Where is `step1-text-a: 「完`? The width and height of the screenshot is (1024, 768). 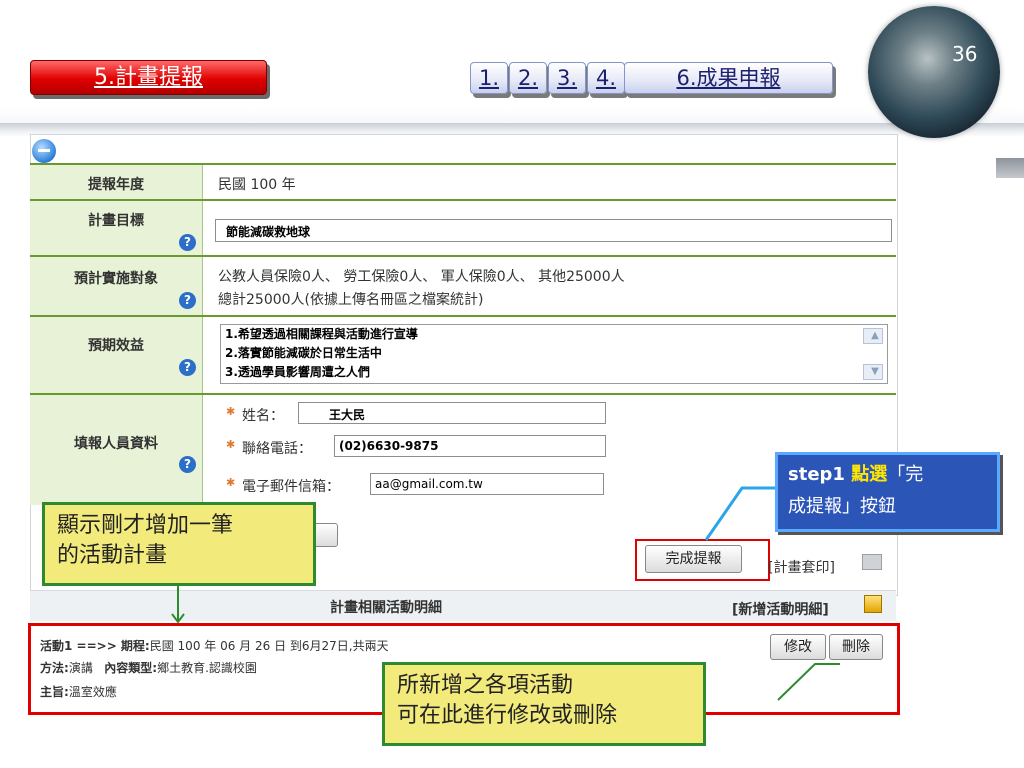
step1-text-a: 「完 is located at coordinates (905, 474).